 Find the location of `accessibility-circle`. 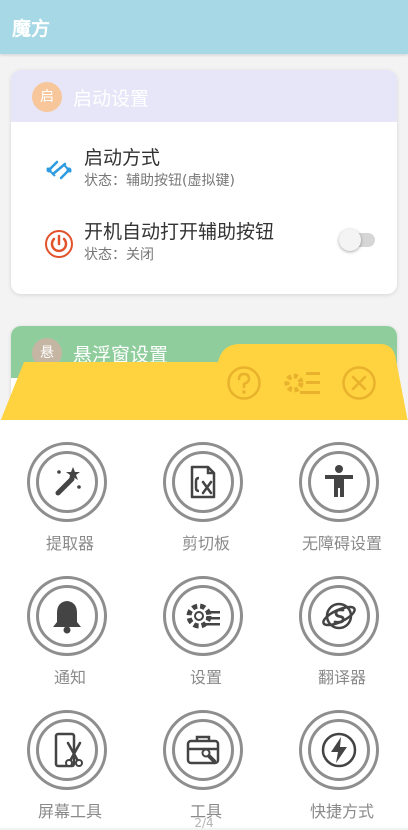

accessibility-circle is located at coordinates (339, 482).